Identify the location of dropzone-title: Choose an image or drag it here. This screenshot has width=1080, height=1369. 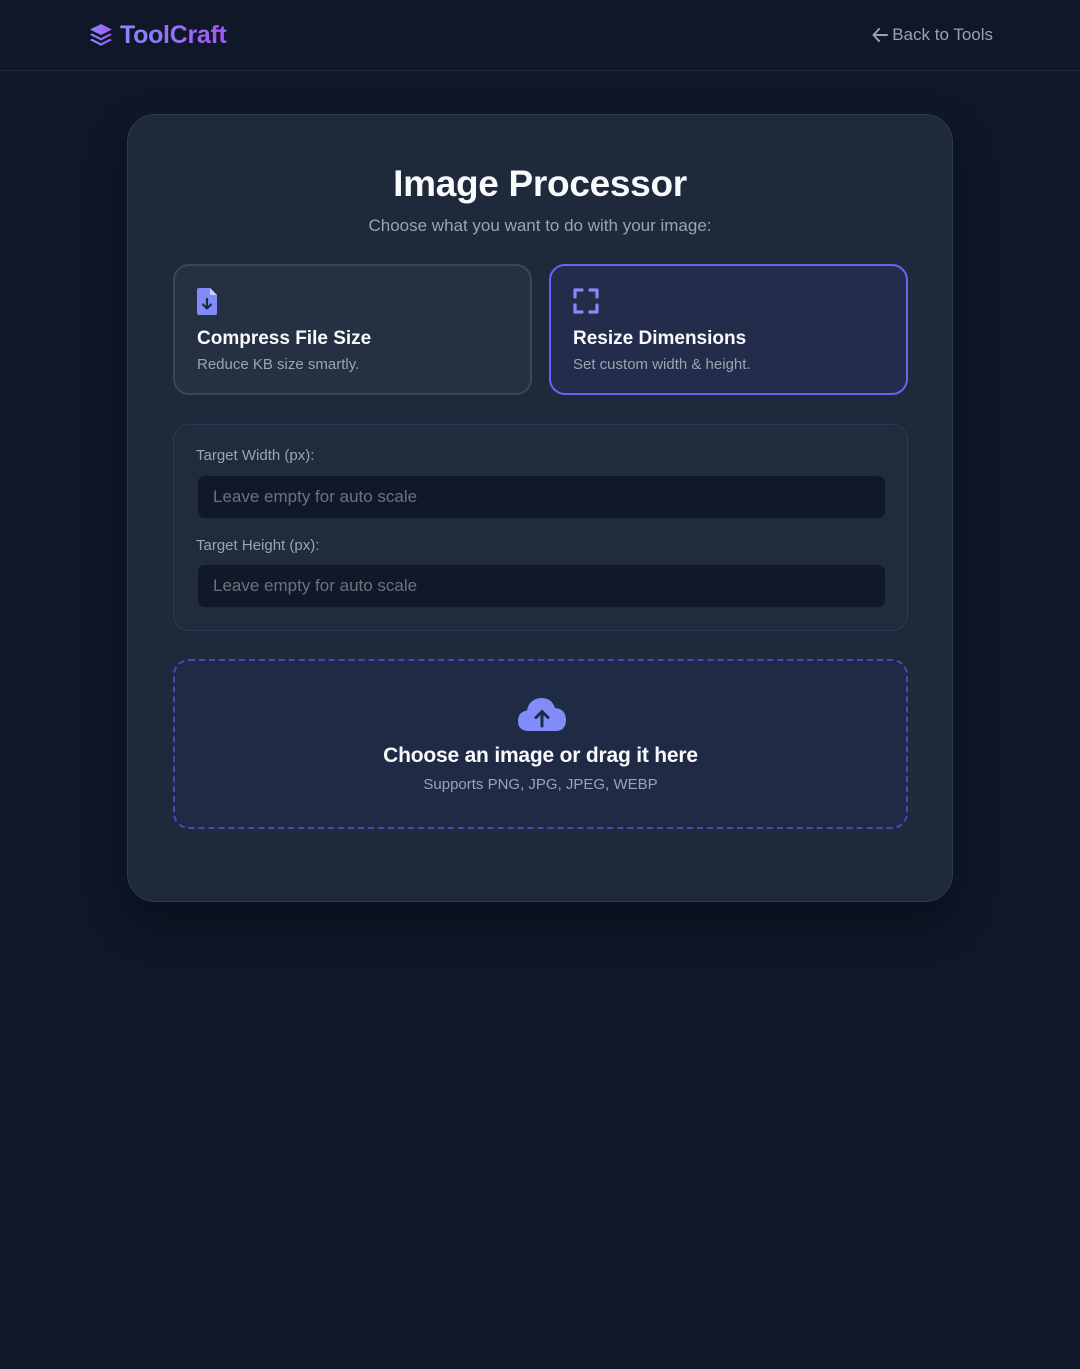
(540, 755).